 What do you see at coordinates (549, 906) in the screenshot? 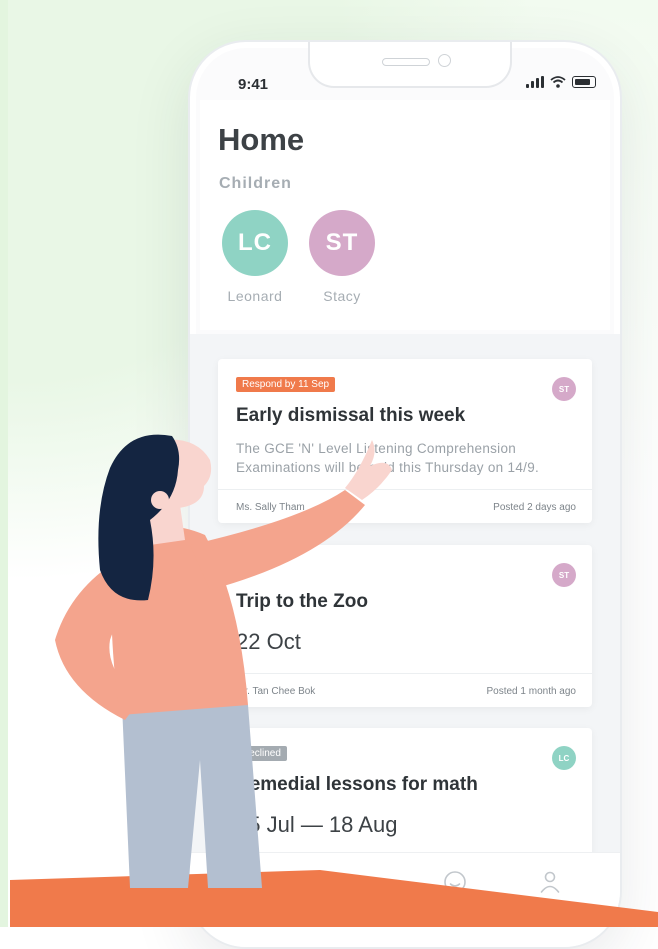
I see `tab-label: PROFILE` at bounding box center [549, 906].